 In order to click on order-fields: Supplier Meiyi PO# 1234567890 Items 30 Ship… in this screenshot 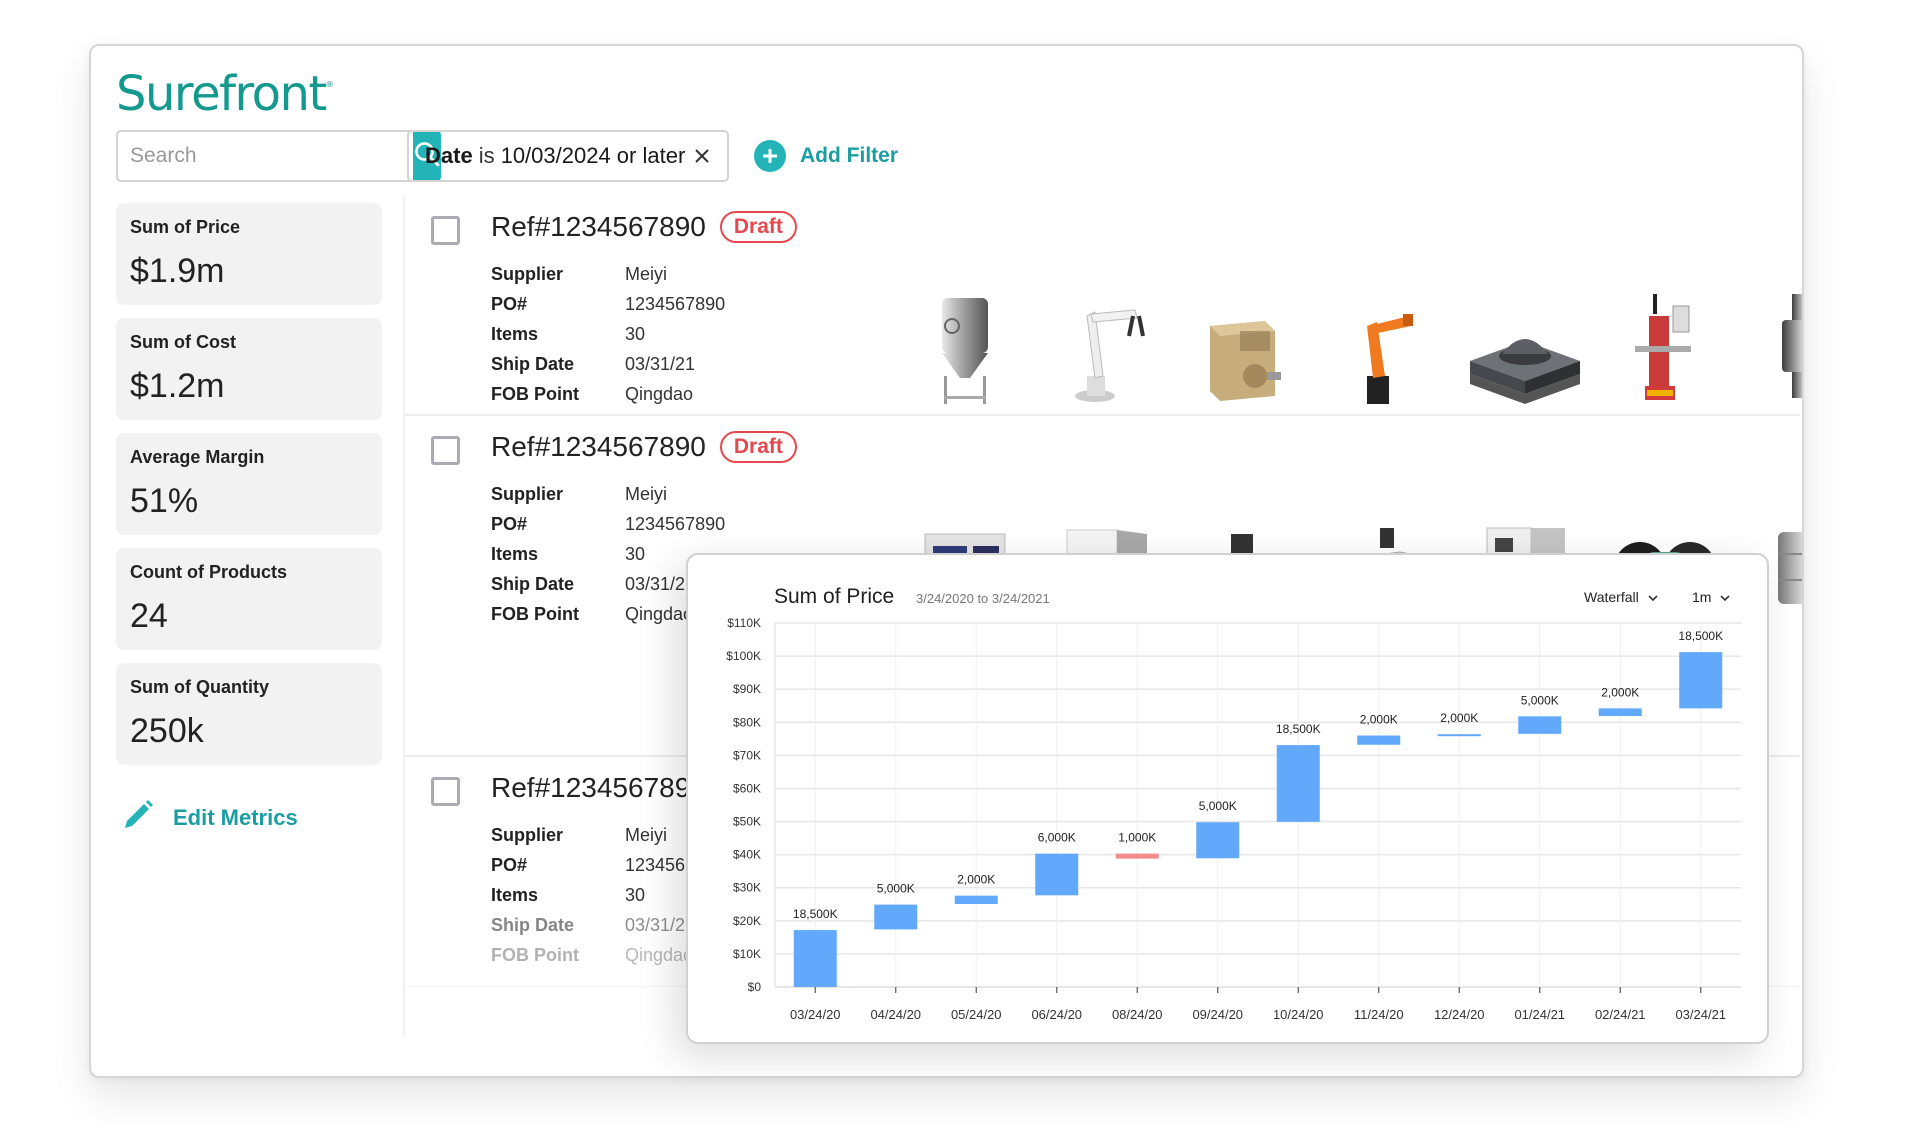, I will do `click(608, 334)`.